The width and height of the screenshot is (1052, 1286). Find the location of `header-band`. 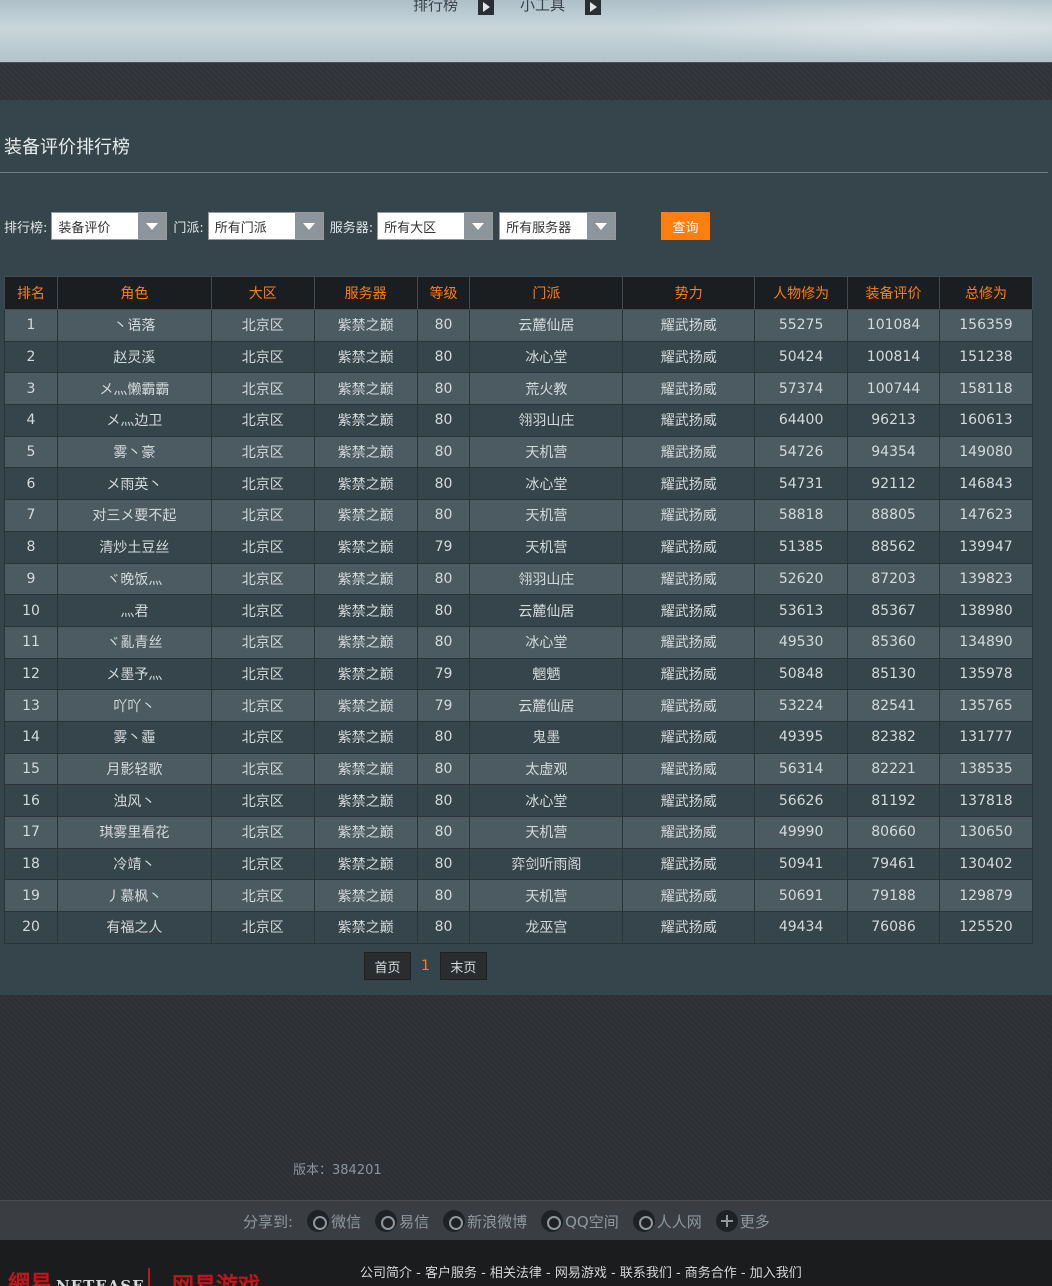

header-band is located at coordinates (526, 81).